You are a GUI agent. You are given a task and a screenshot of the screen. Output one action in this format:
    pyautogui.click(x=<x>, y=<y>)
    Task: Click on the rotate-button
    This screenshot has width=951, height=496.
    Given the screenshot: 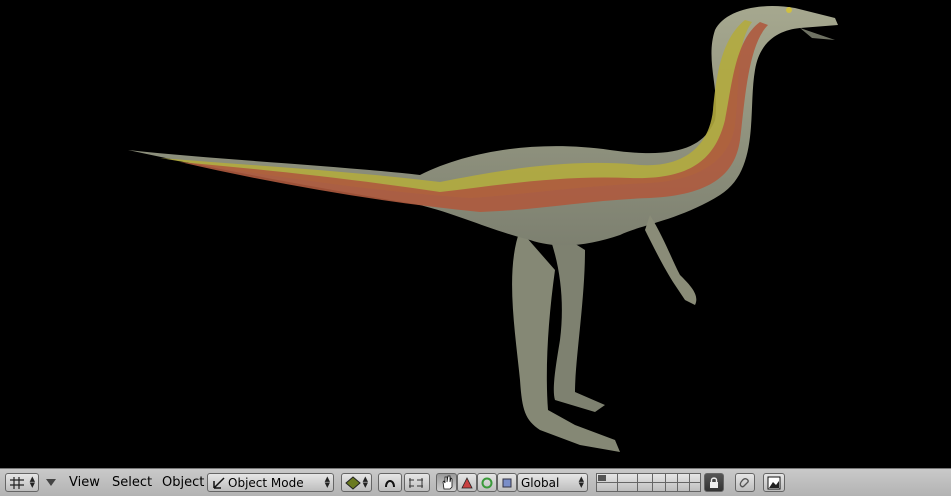 What is the action you would take?
    pyautogui.click(x=487, y=482)
    